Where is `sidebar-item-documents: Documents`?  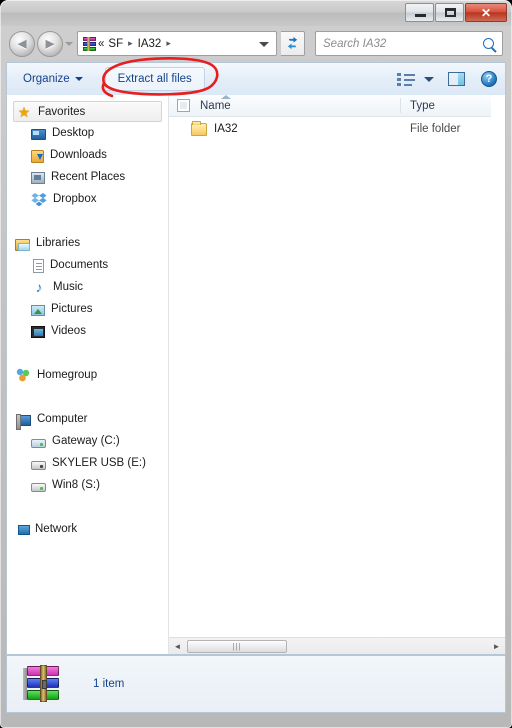
sidebar-item-documents: Documents is located at coordinates (87, 265).